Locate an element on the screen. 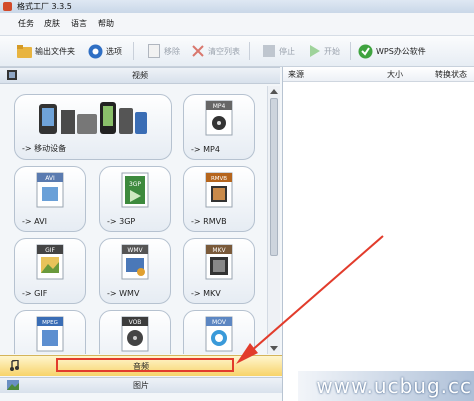 The image size is (474, 401). window-title: 格式工厂 3.3.5 is located at coordinates (44, 6).